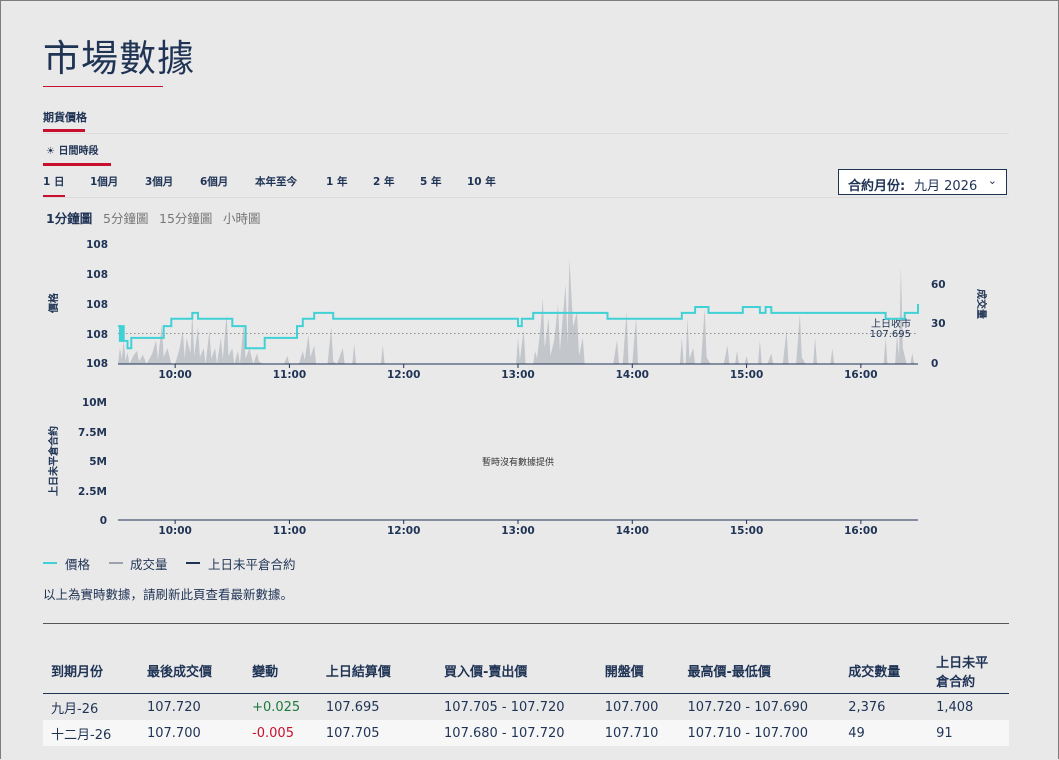 The height and width of the screenshot is (760, 1059). Describe the element at coordinates (890, 334) in the screenshot. I see `previous-close-value: 107.695` at that location.